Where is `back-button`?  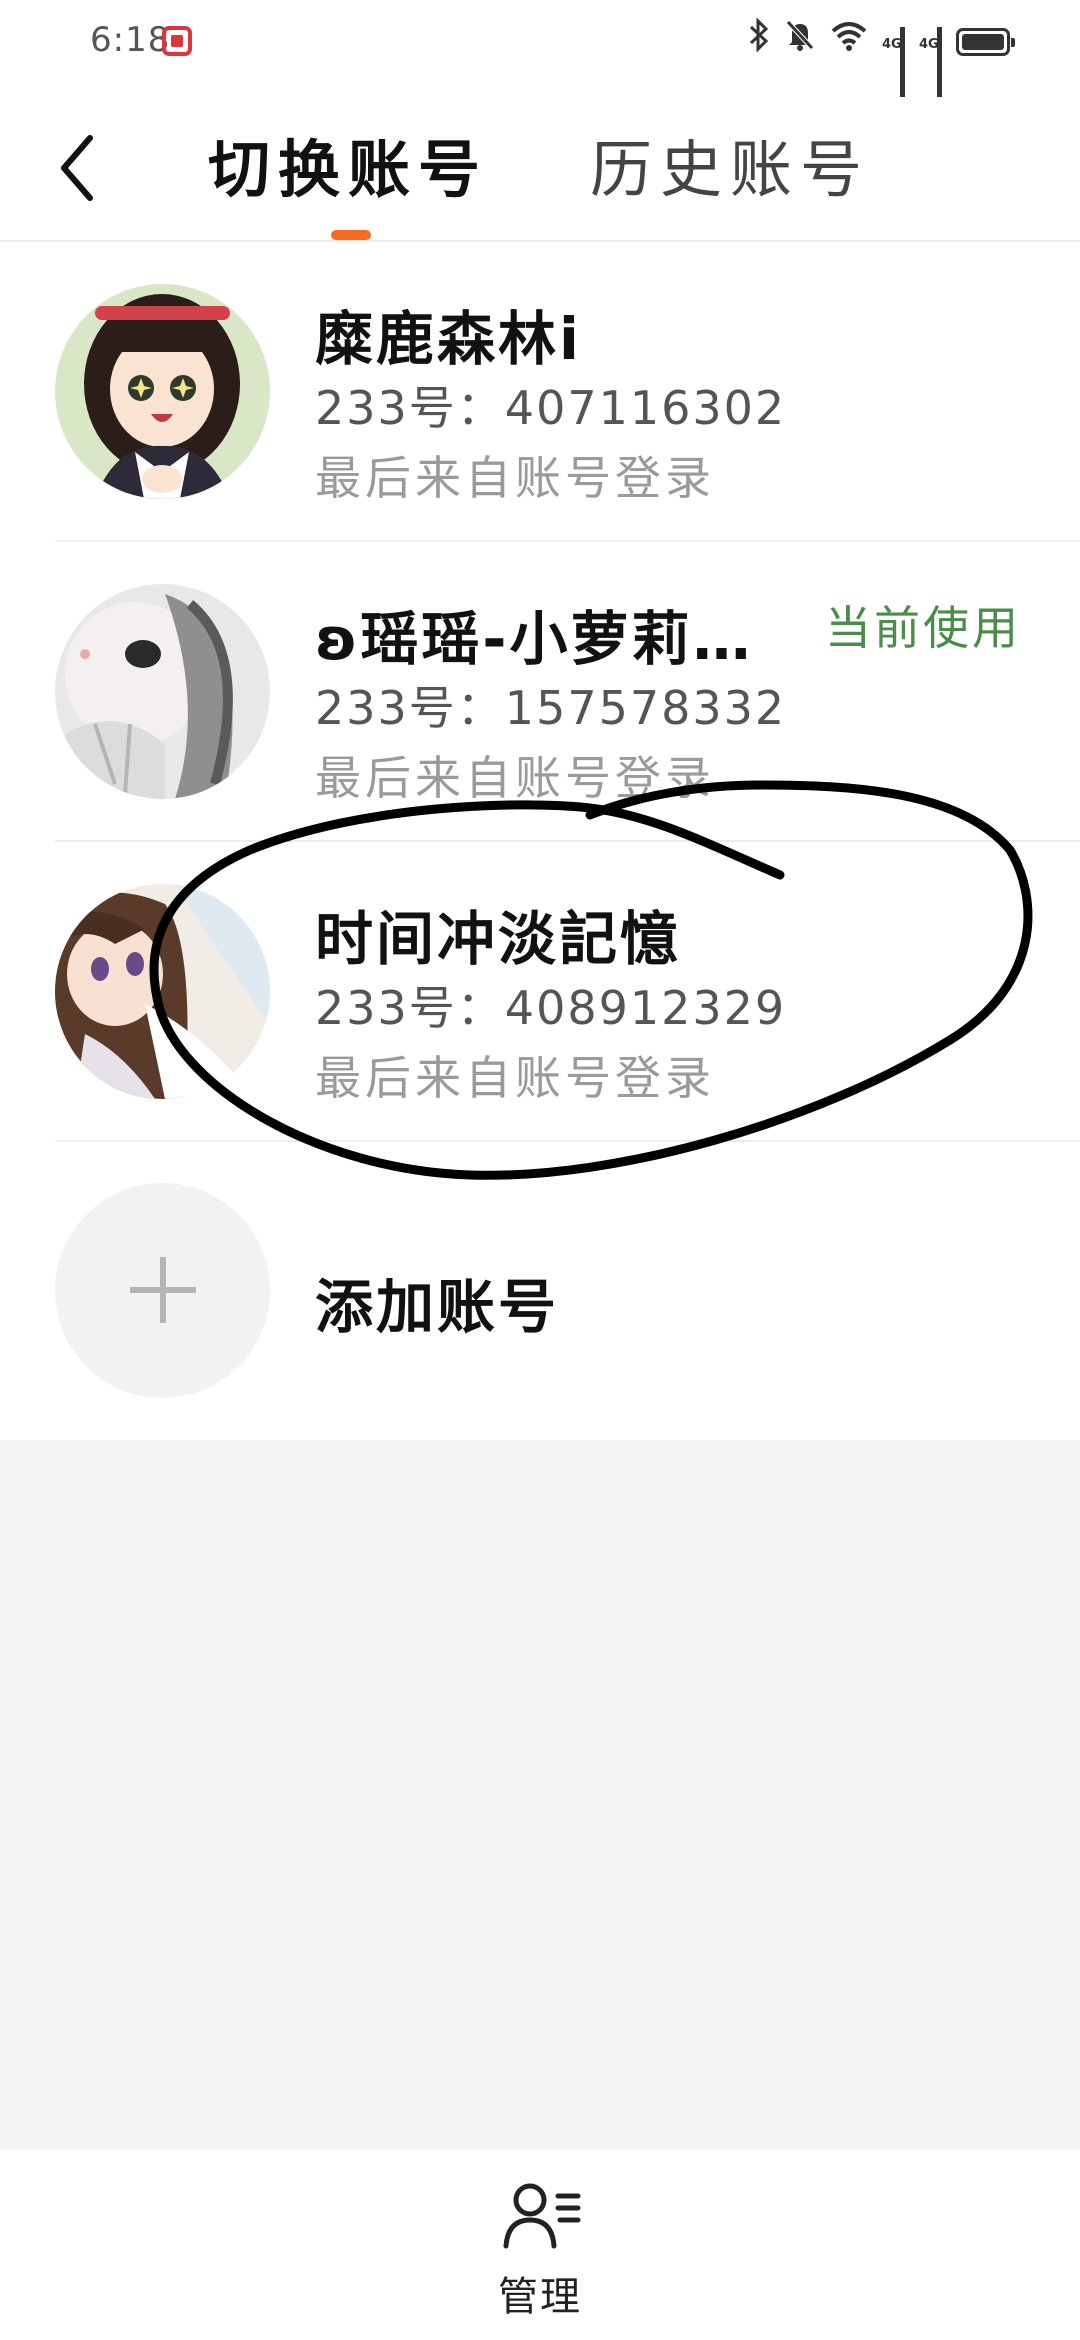
back-button is located at coordinates (80, 168).